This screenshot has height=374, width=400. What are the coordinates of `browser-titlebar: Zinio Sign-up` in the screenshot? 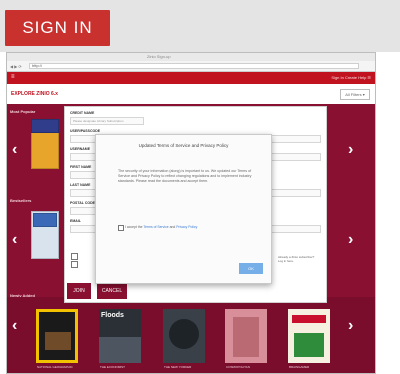 It's located at (191, 57).